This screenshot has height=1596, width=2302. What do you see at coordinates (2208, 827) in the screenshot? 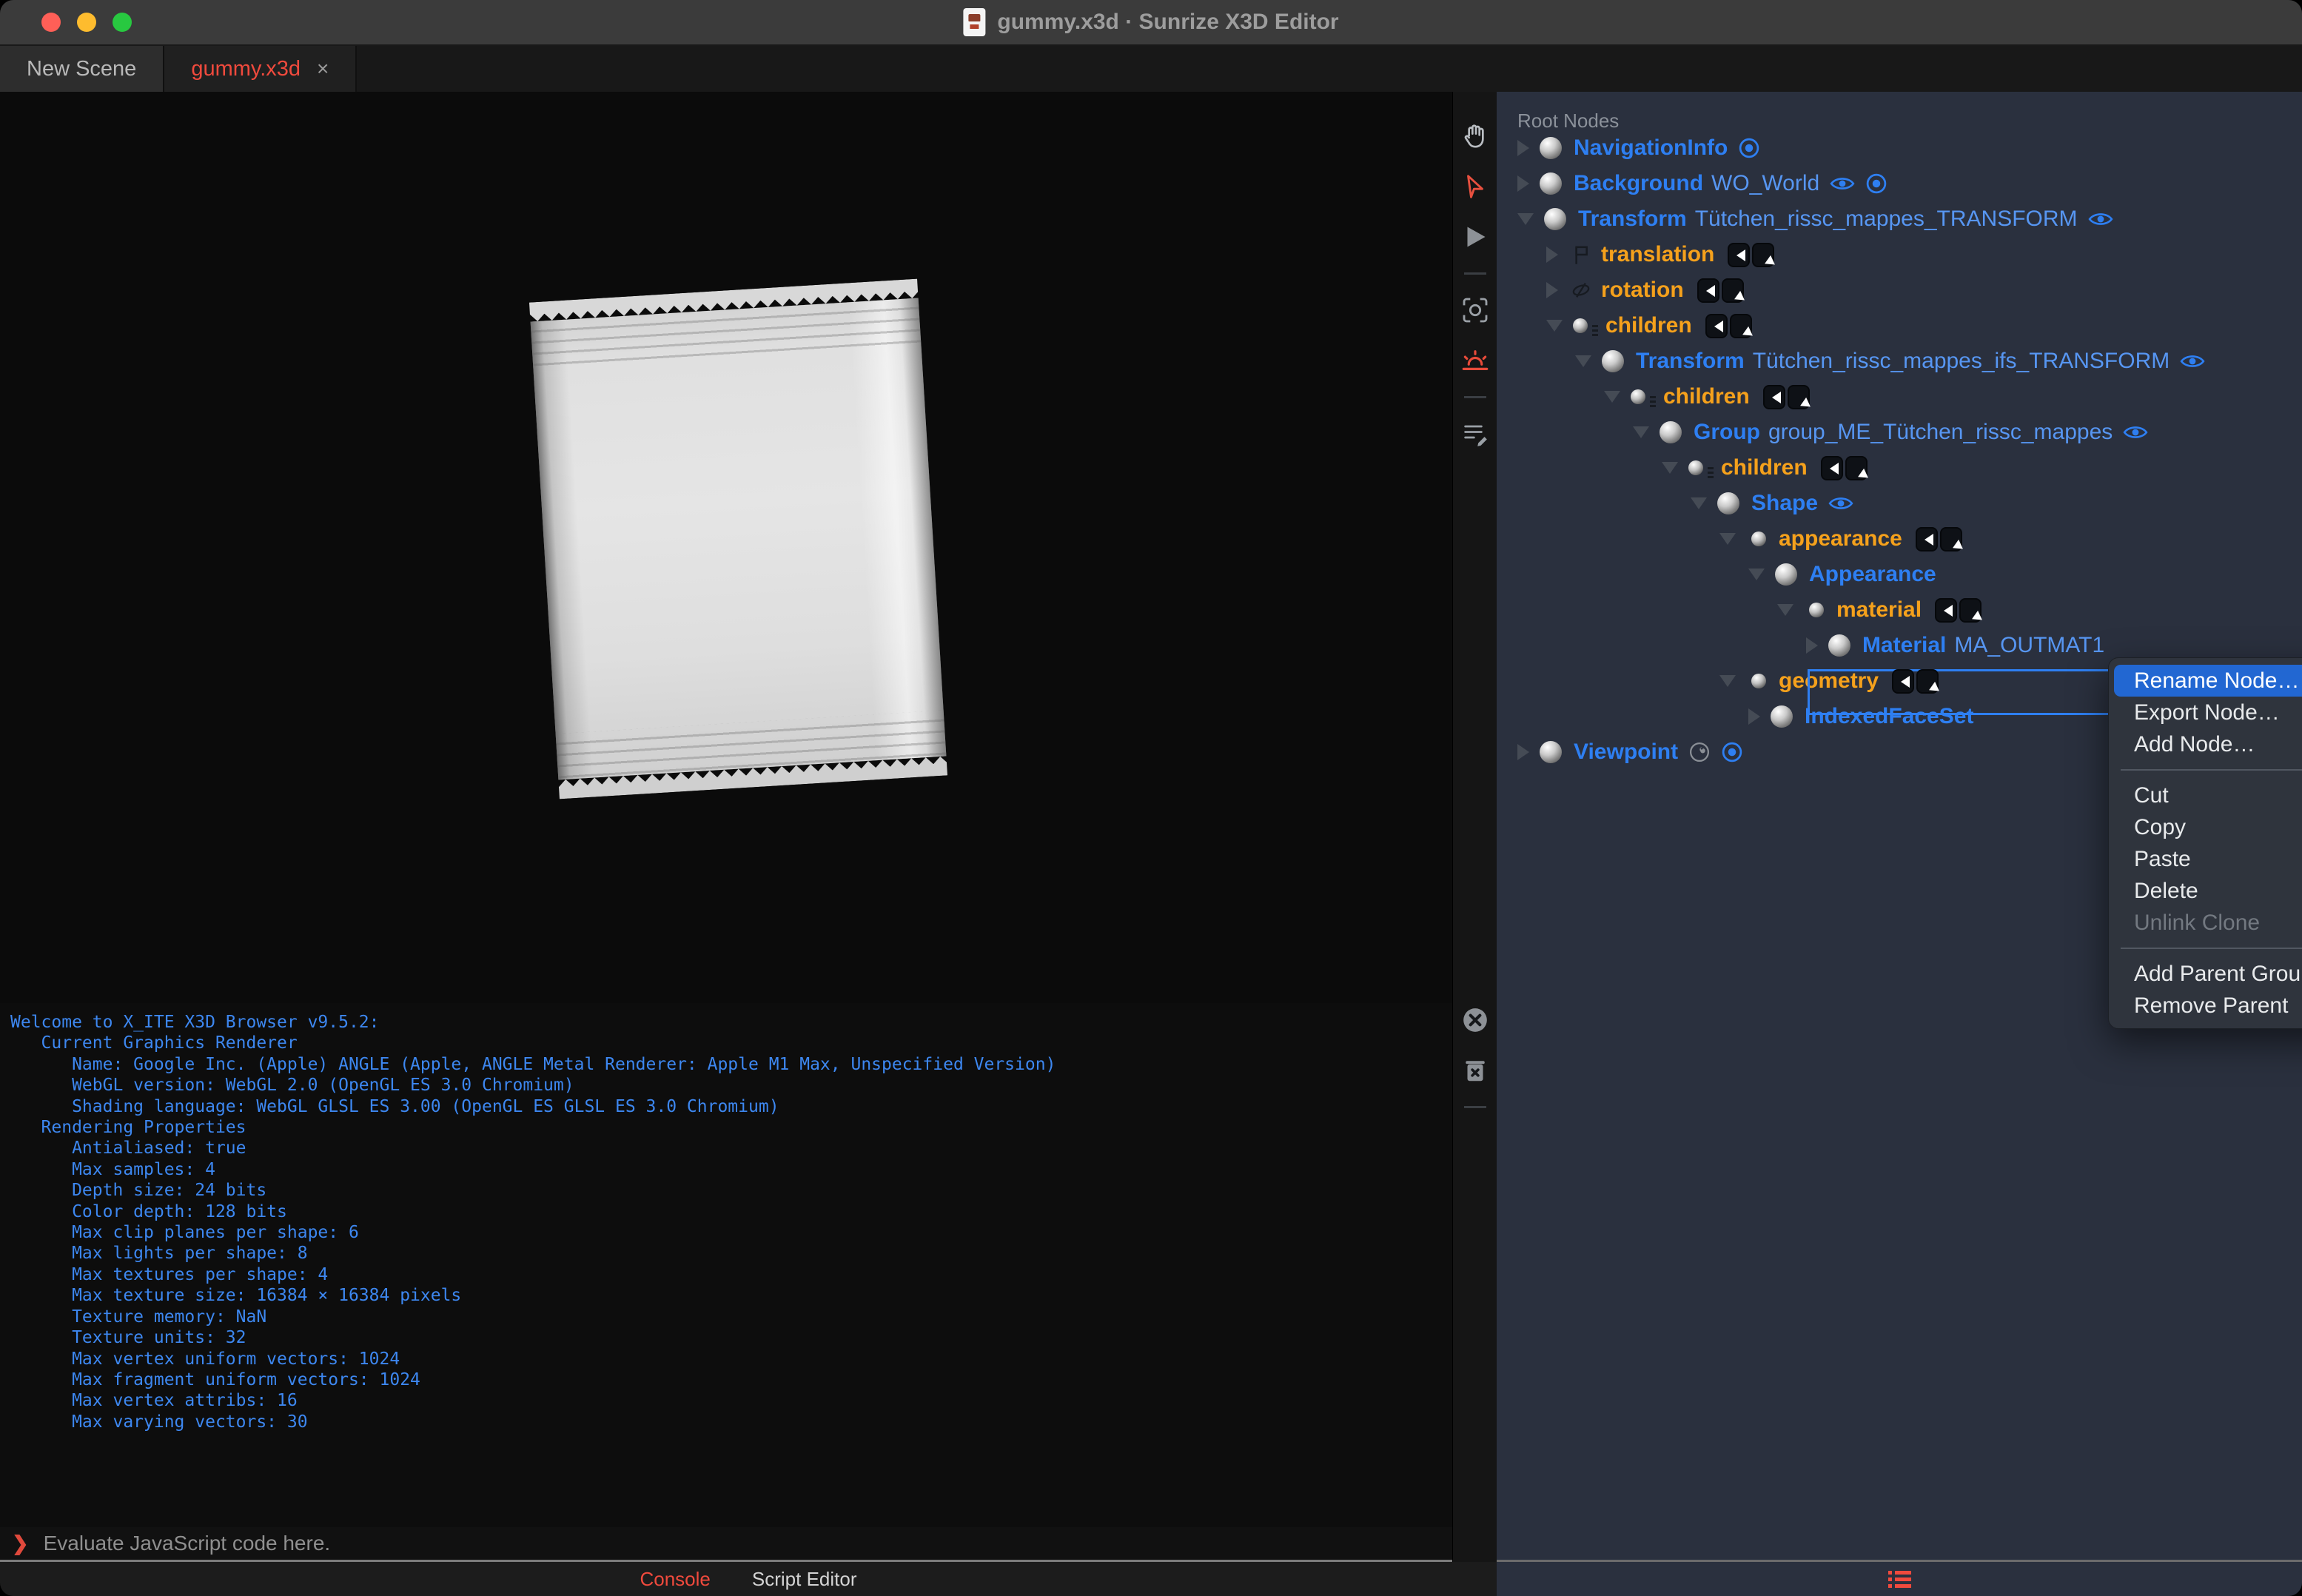
I see `menu-item-copy: Copy` at bounding box center [2208, 827].